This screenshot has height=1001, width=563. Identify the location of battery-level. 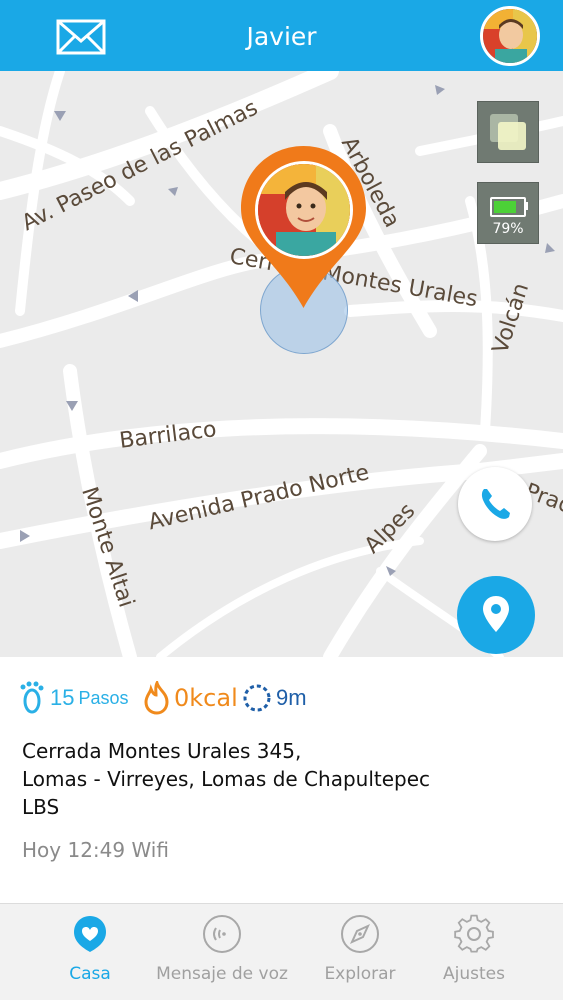
(505, 207).